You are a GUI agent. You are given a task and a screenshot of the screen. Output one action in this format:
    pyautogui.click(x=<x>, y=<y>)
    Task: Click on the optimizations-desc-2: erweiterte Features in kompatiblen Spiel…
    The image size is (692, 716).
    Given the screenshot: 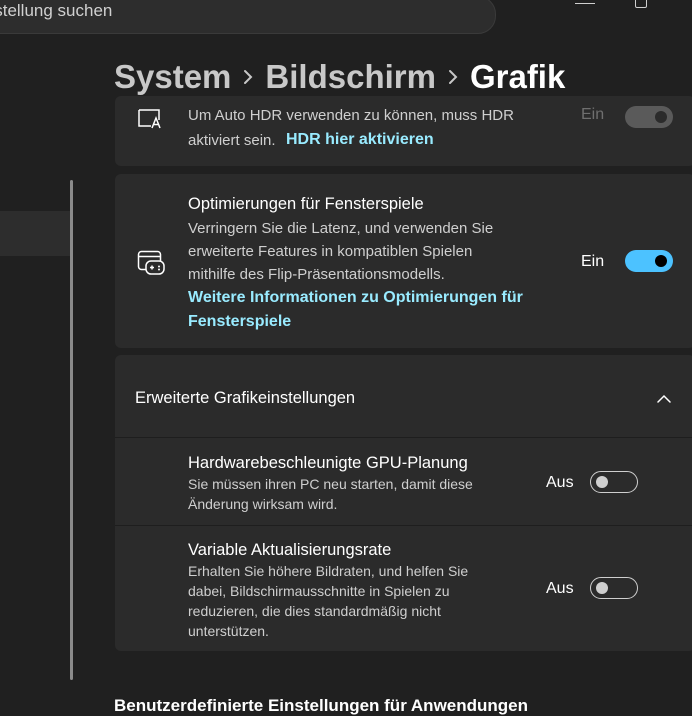 What is the action you would take?
    pyautogui.click(x=330, y=251)
    